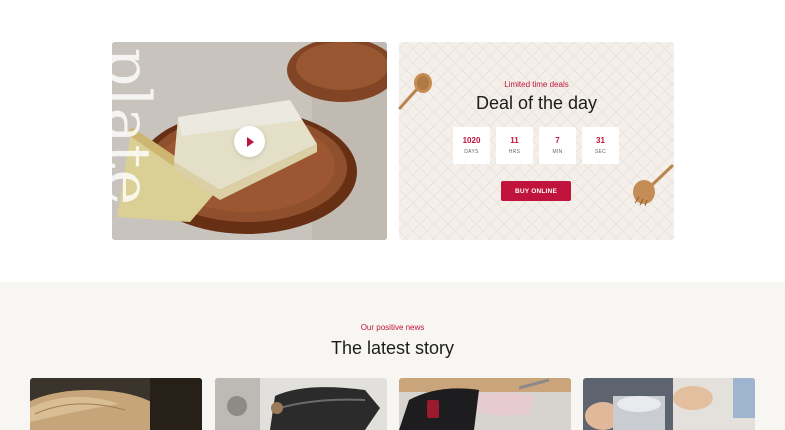 The width and height of the screenshot is (785, 430). Describe the element at coordinates (536, 84) in the screenshot. I see `deal-kicker: Limited time deals` at that location.